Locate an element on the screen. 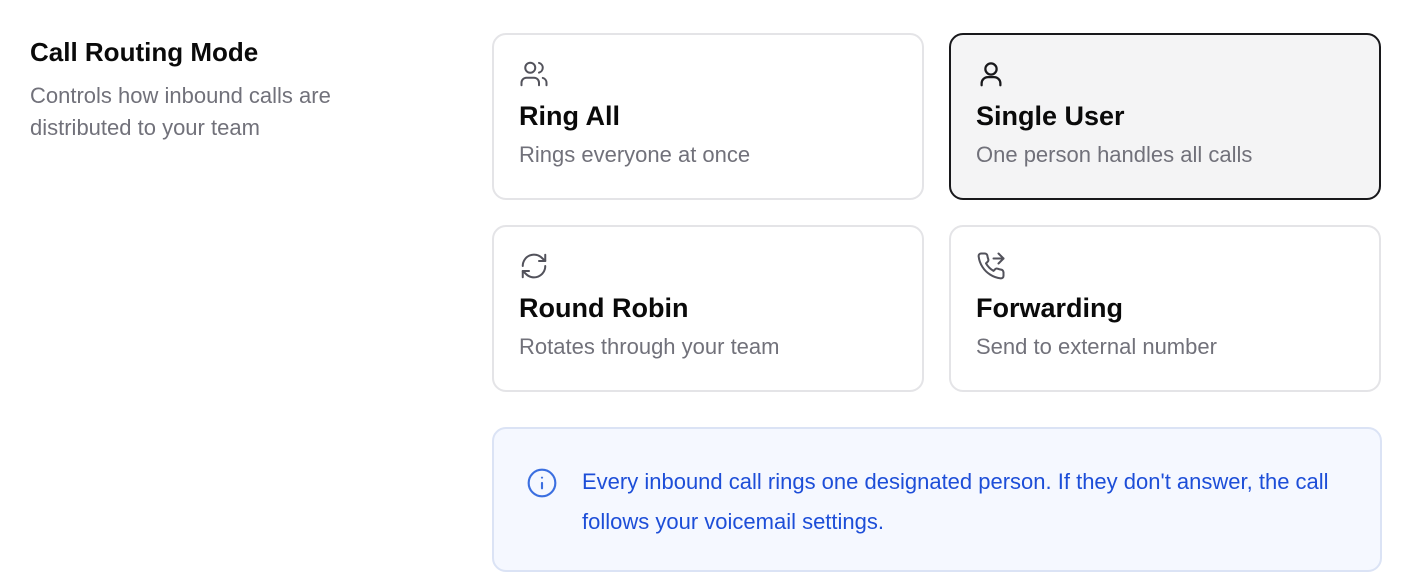 This screenshot has height=588, width=1424. option-title: Single User is located at coordinates (1050, 116).